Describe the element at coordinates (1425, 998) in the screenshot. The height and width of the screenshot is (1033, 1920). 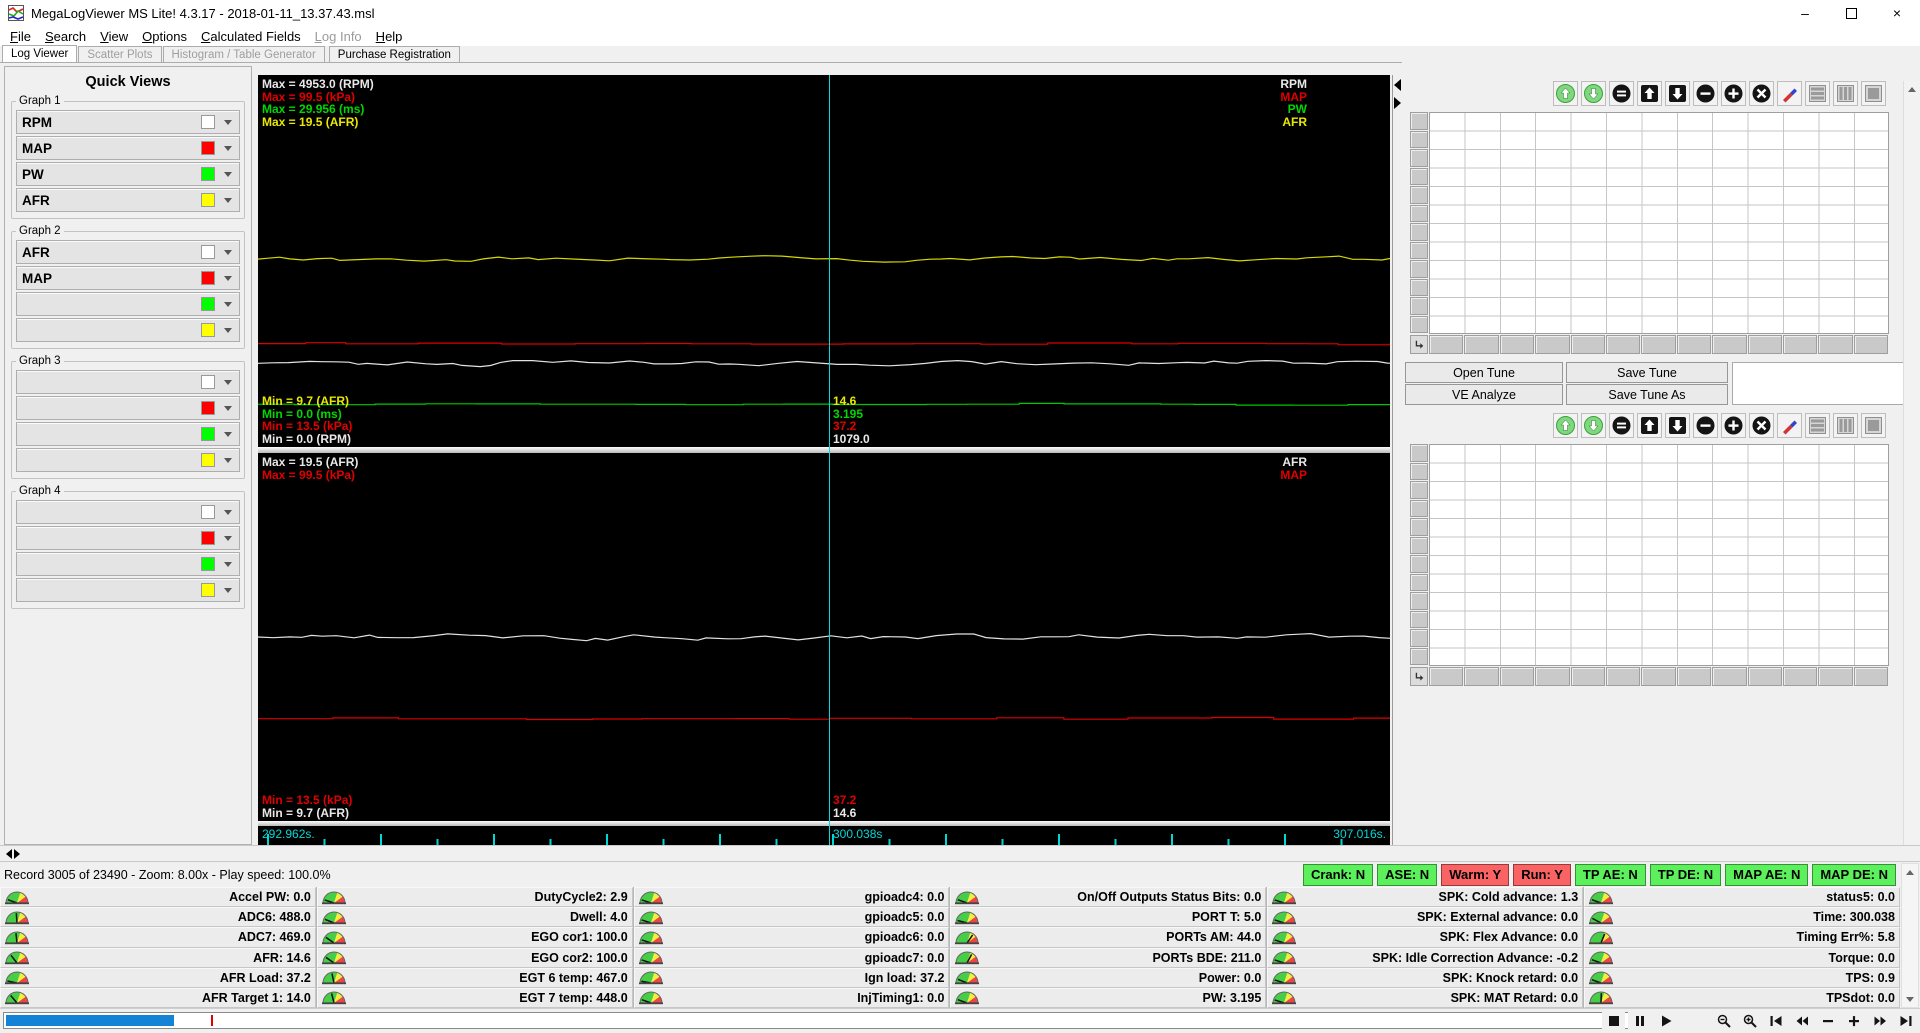
I see `gauge-cell-spk-mat-retard: SPK: MAT Retard: 0.0` at that location.